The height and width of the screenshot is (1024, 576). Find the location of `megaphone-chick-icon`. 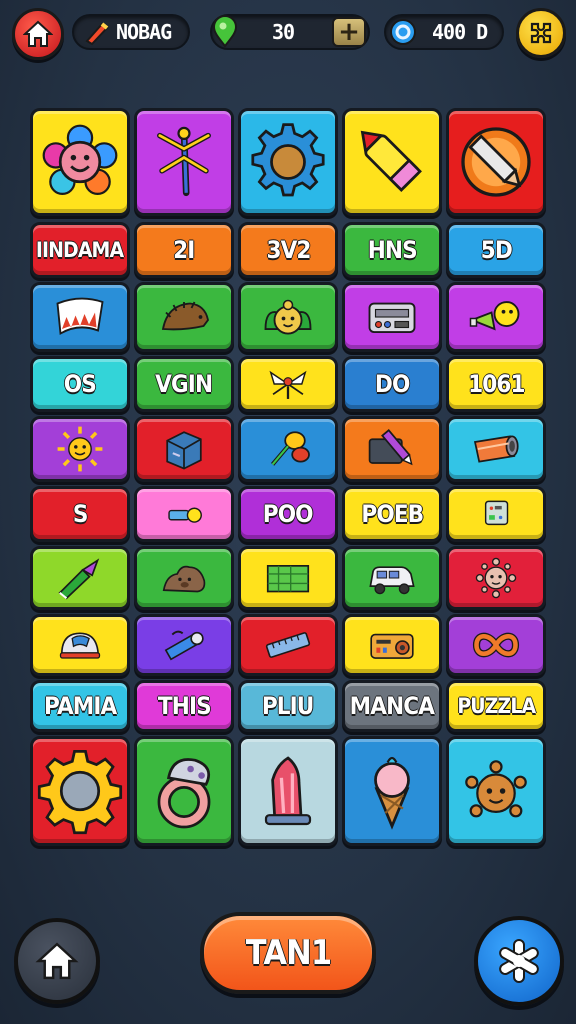

megaphone-chick-icon is located at coordinates (494, 316).